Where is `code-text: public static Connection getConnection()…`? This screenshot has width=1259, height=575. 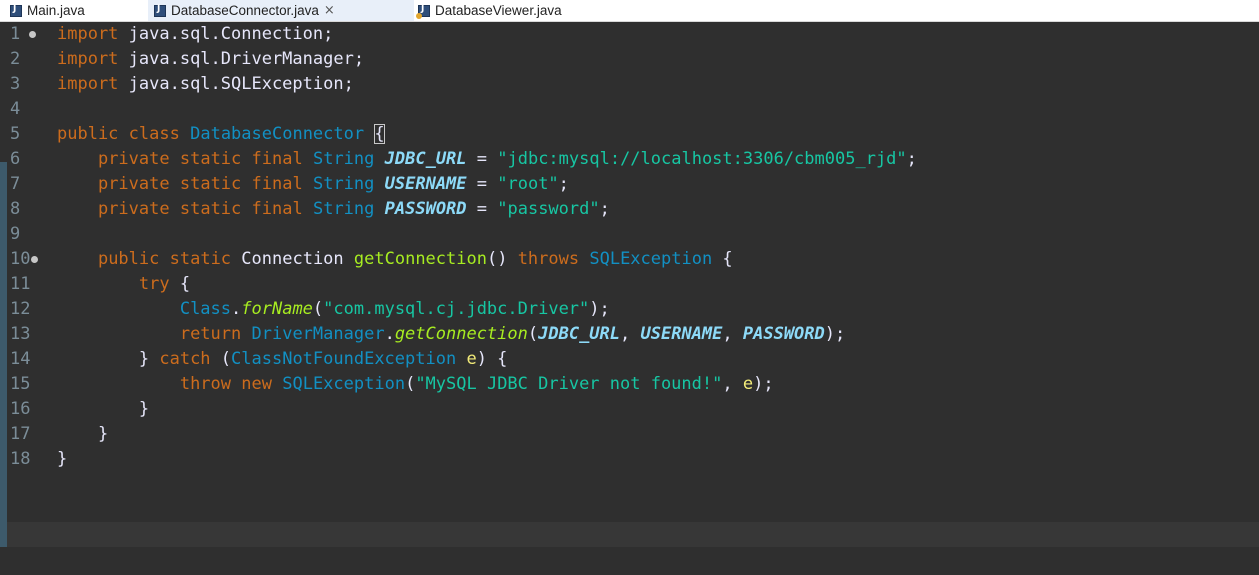 code-text: public static Connection getConnection()… is located at coordinates (395, 259).